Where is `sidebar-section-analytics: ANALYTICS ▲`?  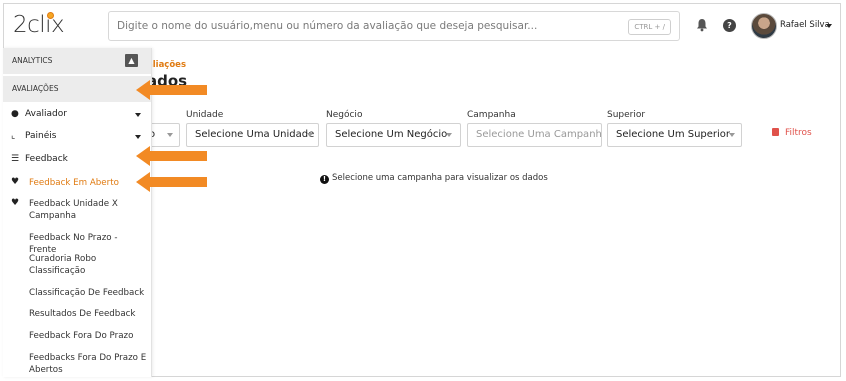 sidebar-section-analytics: ANALYTICS ▲ is located at coordinates (77, 61).